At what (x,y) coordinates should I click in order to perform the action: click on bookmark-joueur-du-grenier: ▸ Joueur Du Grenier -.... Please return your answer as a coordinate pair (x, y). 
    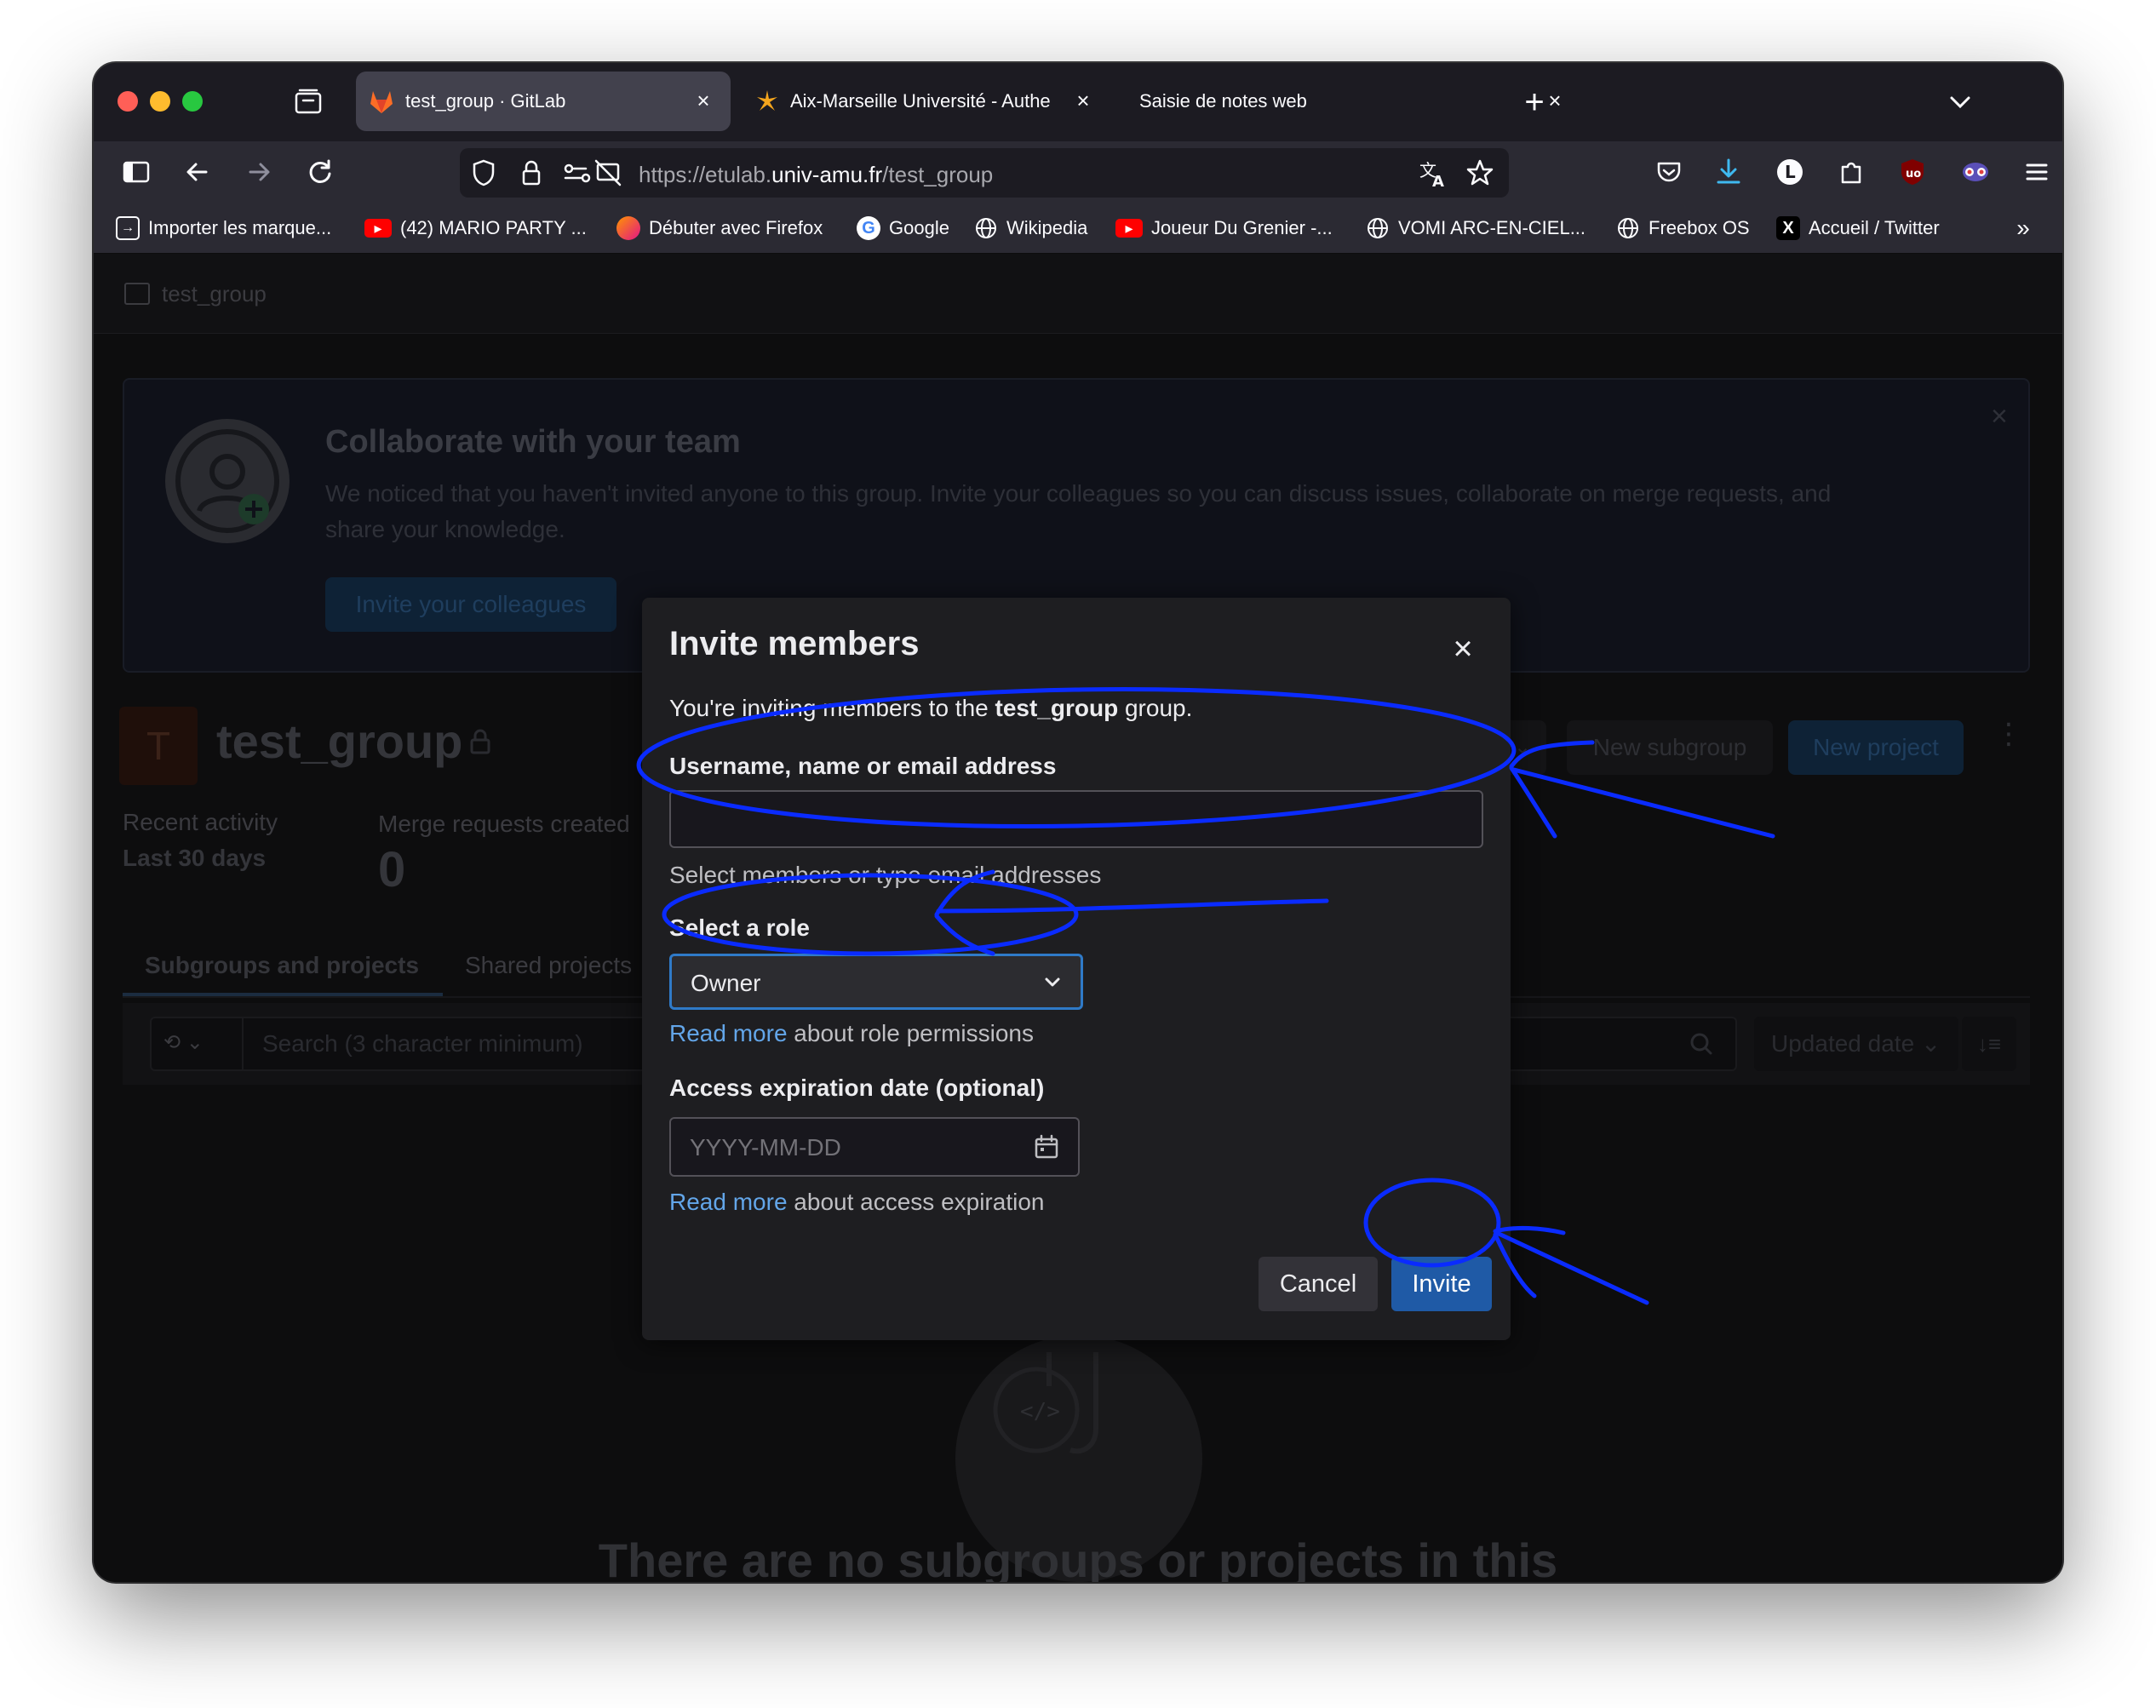
    Looking at the image, I should click on (1224, 228).